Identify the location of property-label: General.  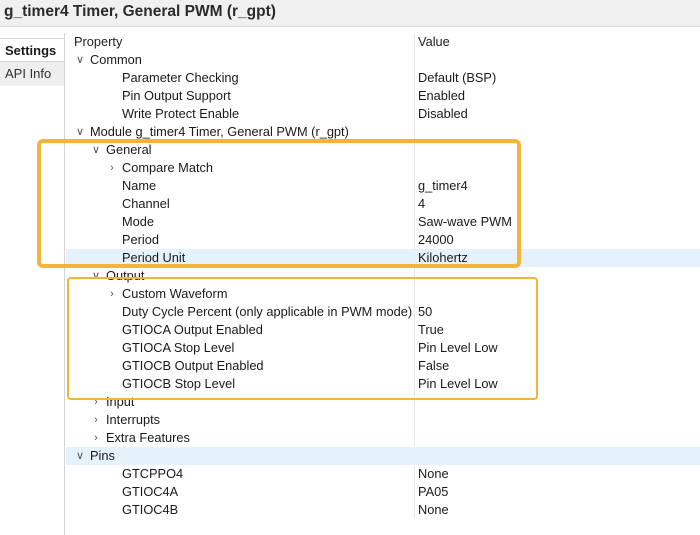
(129, 149).